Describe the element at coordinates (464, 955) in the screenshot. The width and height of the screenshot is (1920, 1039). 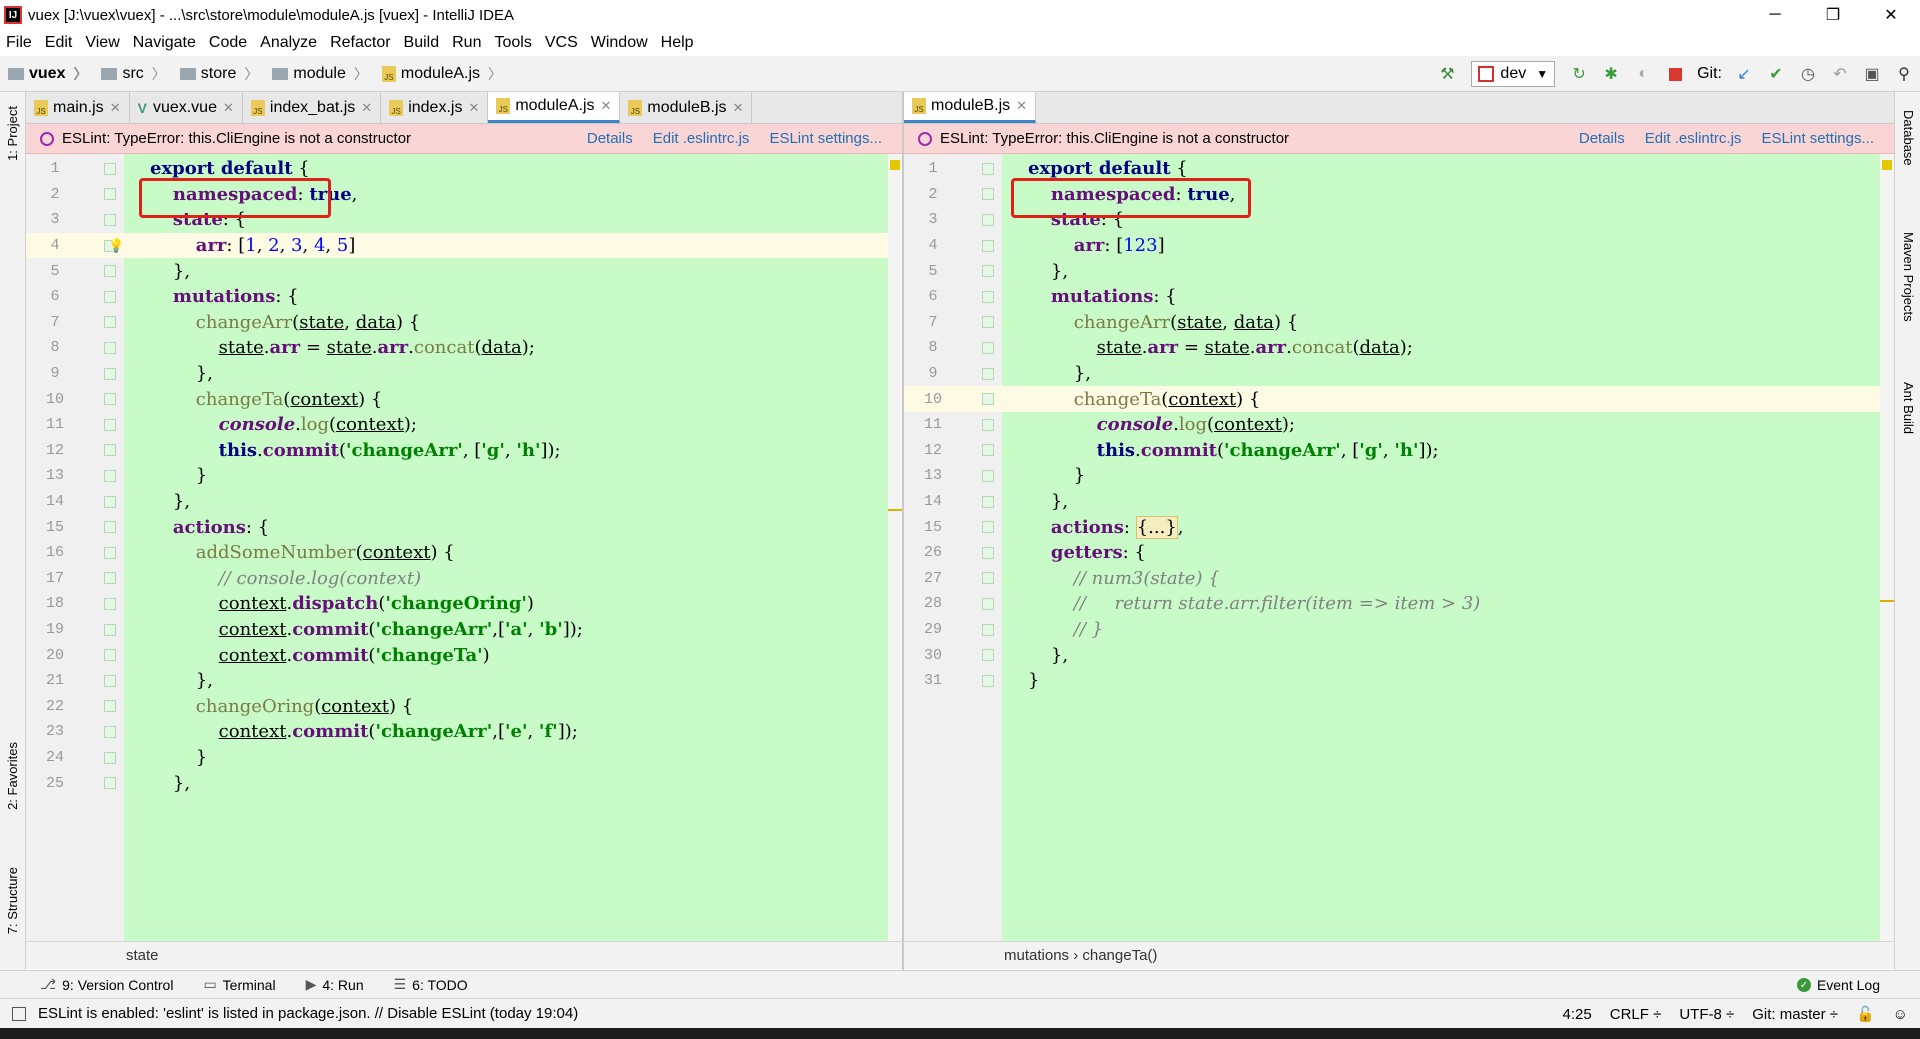
I see `code-breadcrumb-left: state` at that location.